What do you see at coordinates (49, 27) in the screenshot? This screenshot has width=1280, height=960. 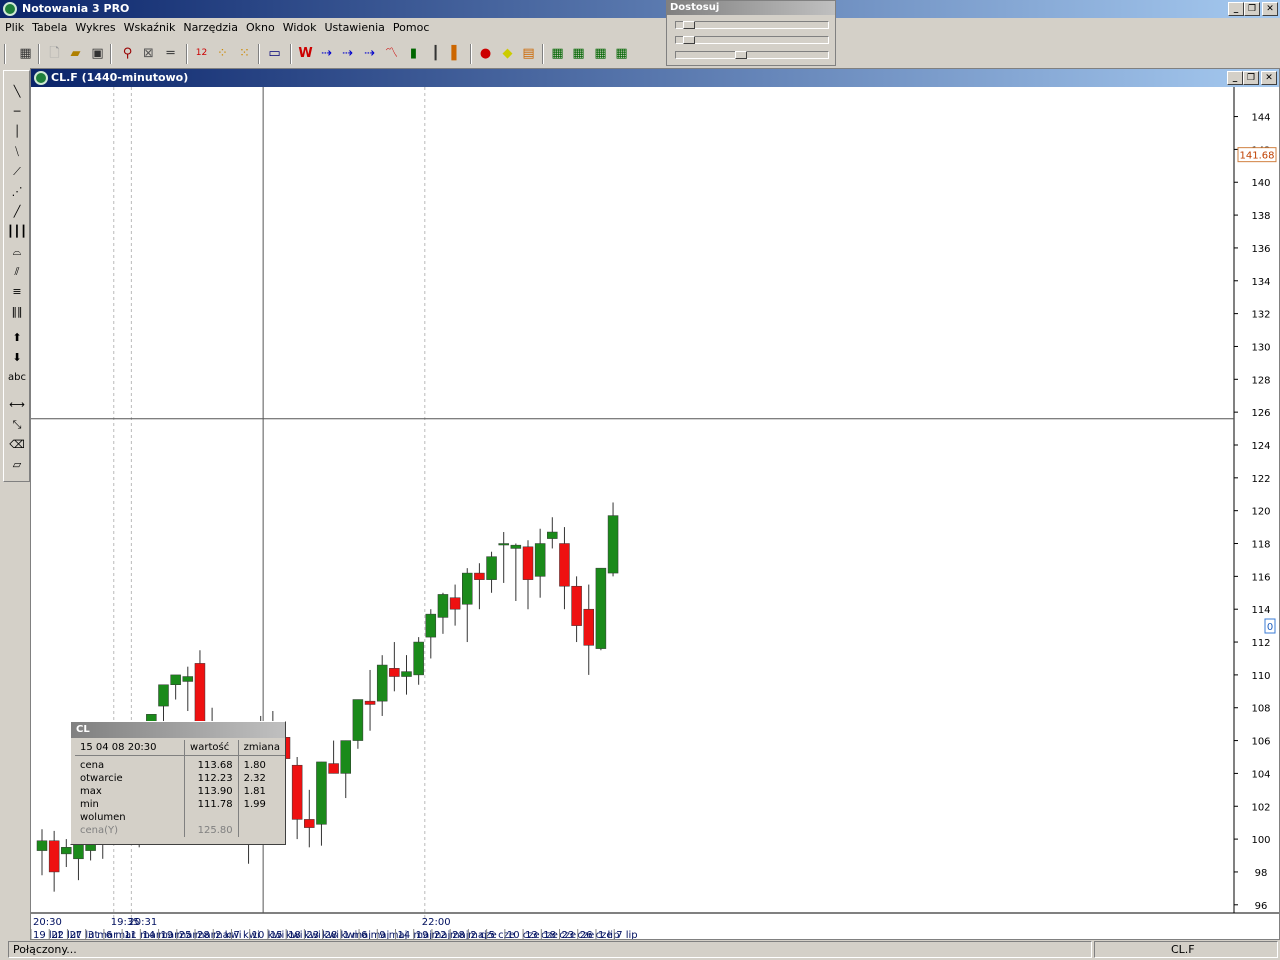 I see `menu-tabela: Tabela` at bounding box center [49, 27].